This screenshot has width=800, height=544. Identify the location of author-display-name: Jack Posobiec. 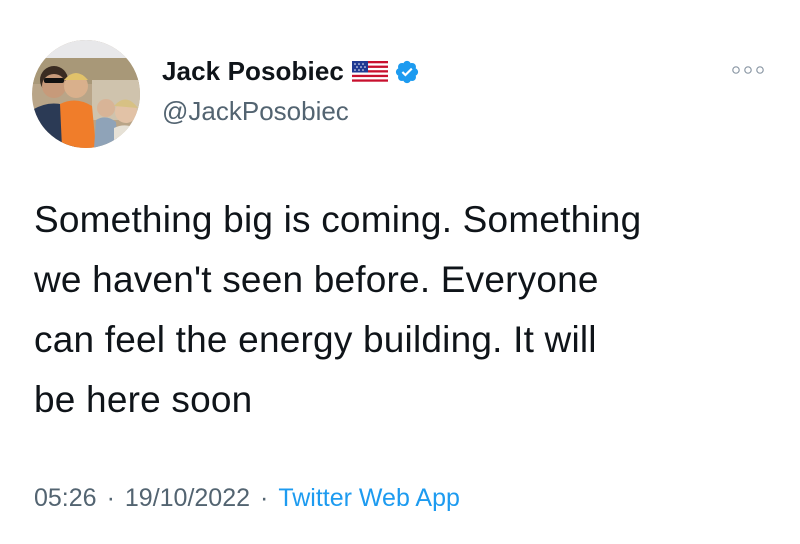
(253, 71).